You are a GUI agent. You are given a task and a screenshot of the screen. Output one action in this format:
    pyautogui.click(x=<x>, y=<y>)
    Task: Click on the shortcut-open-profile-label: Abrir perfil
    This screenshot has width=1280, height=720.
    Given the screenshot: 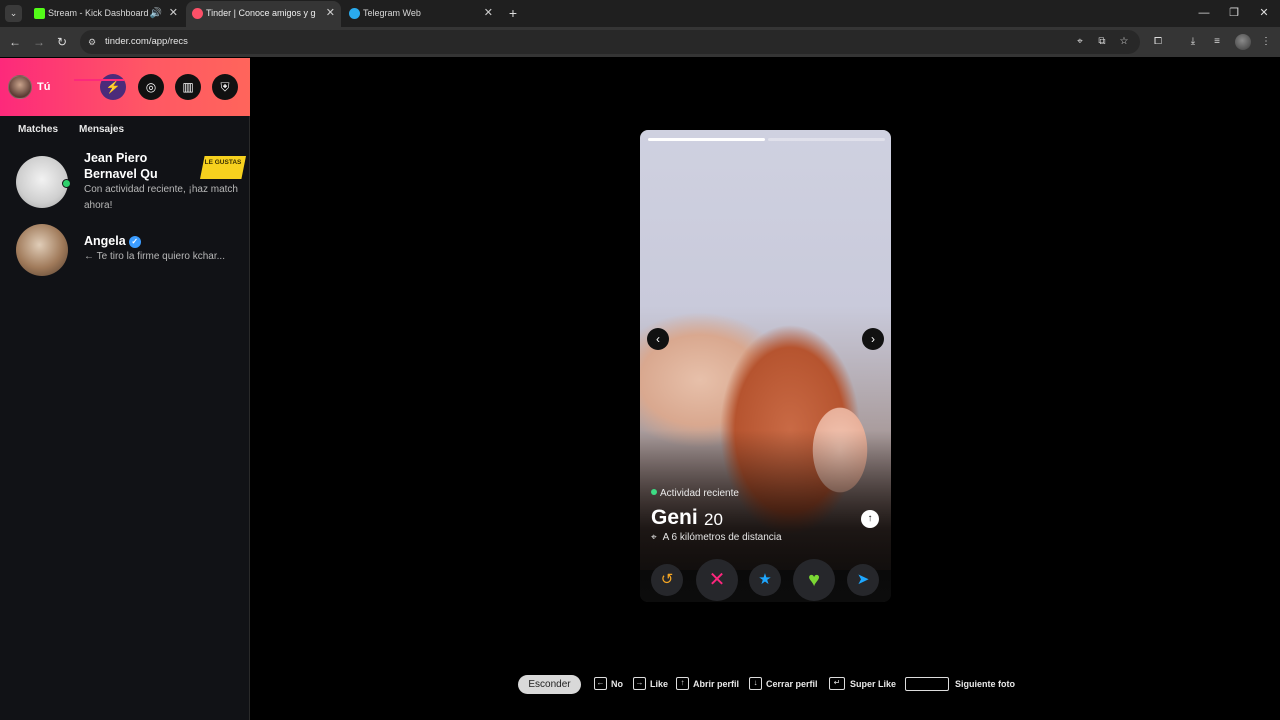 What is the action you would take?
    pyautogui.click(x=716, y=684)
    